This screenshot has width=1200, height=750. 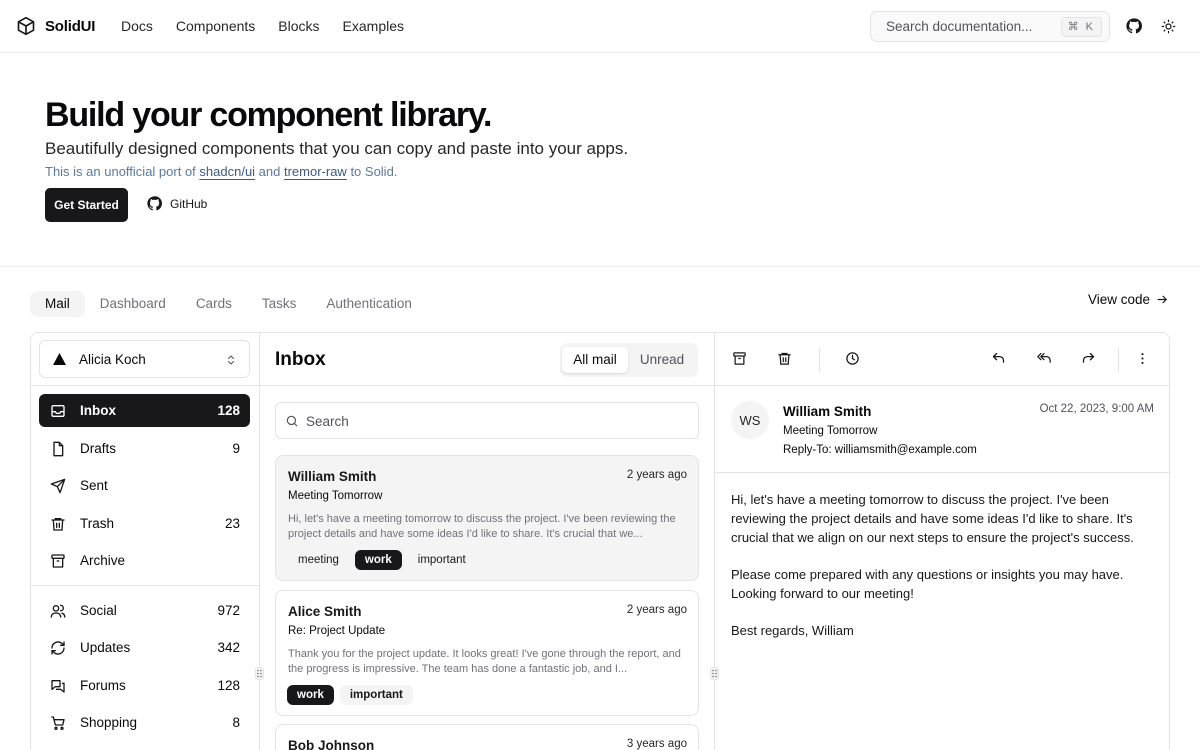 What do you see at coordinates (372, 171) in the screenshot?
I see `hero-note-suffix: to Solid.` at bounding box center [372, 171].